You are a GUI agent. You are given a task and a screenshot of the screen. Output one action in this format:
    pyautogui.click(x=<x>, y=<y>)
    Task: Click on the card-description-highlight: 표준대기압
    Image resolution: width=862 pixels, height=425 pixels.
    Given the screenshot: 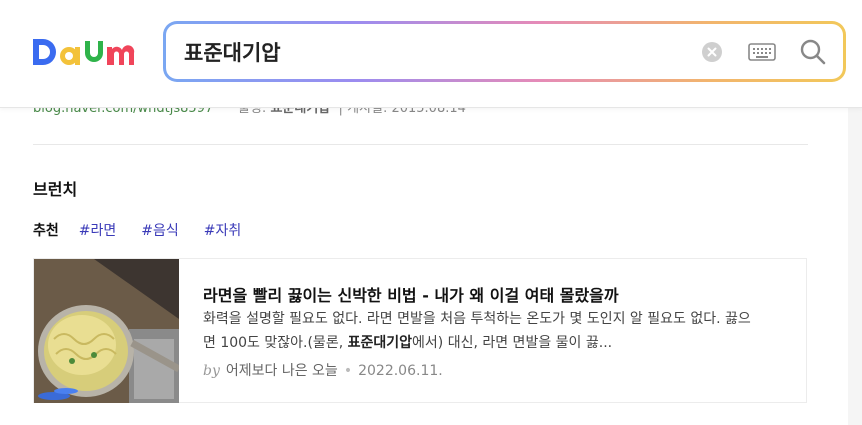 What is the action you would take?
    pyautogui.click(x=380, y=343)
    